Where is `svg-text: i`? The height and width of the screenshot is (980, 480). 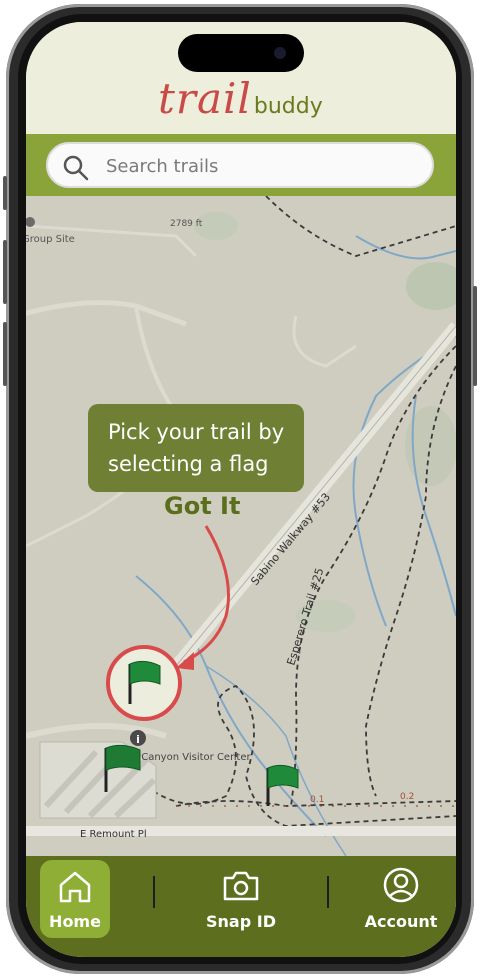
svg-text: i is located at coordinates (138, 739).